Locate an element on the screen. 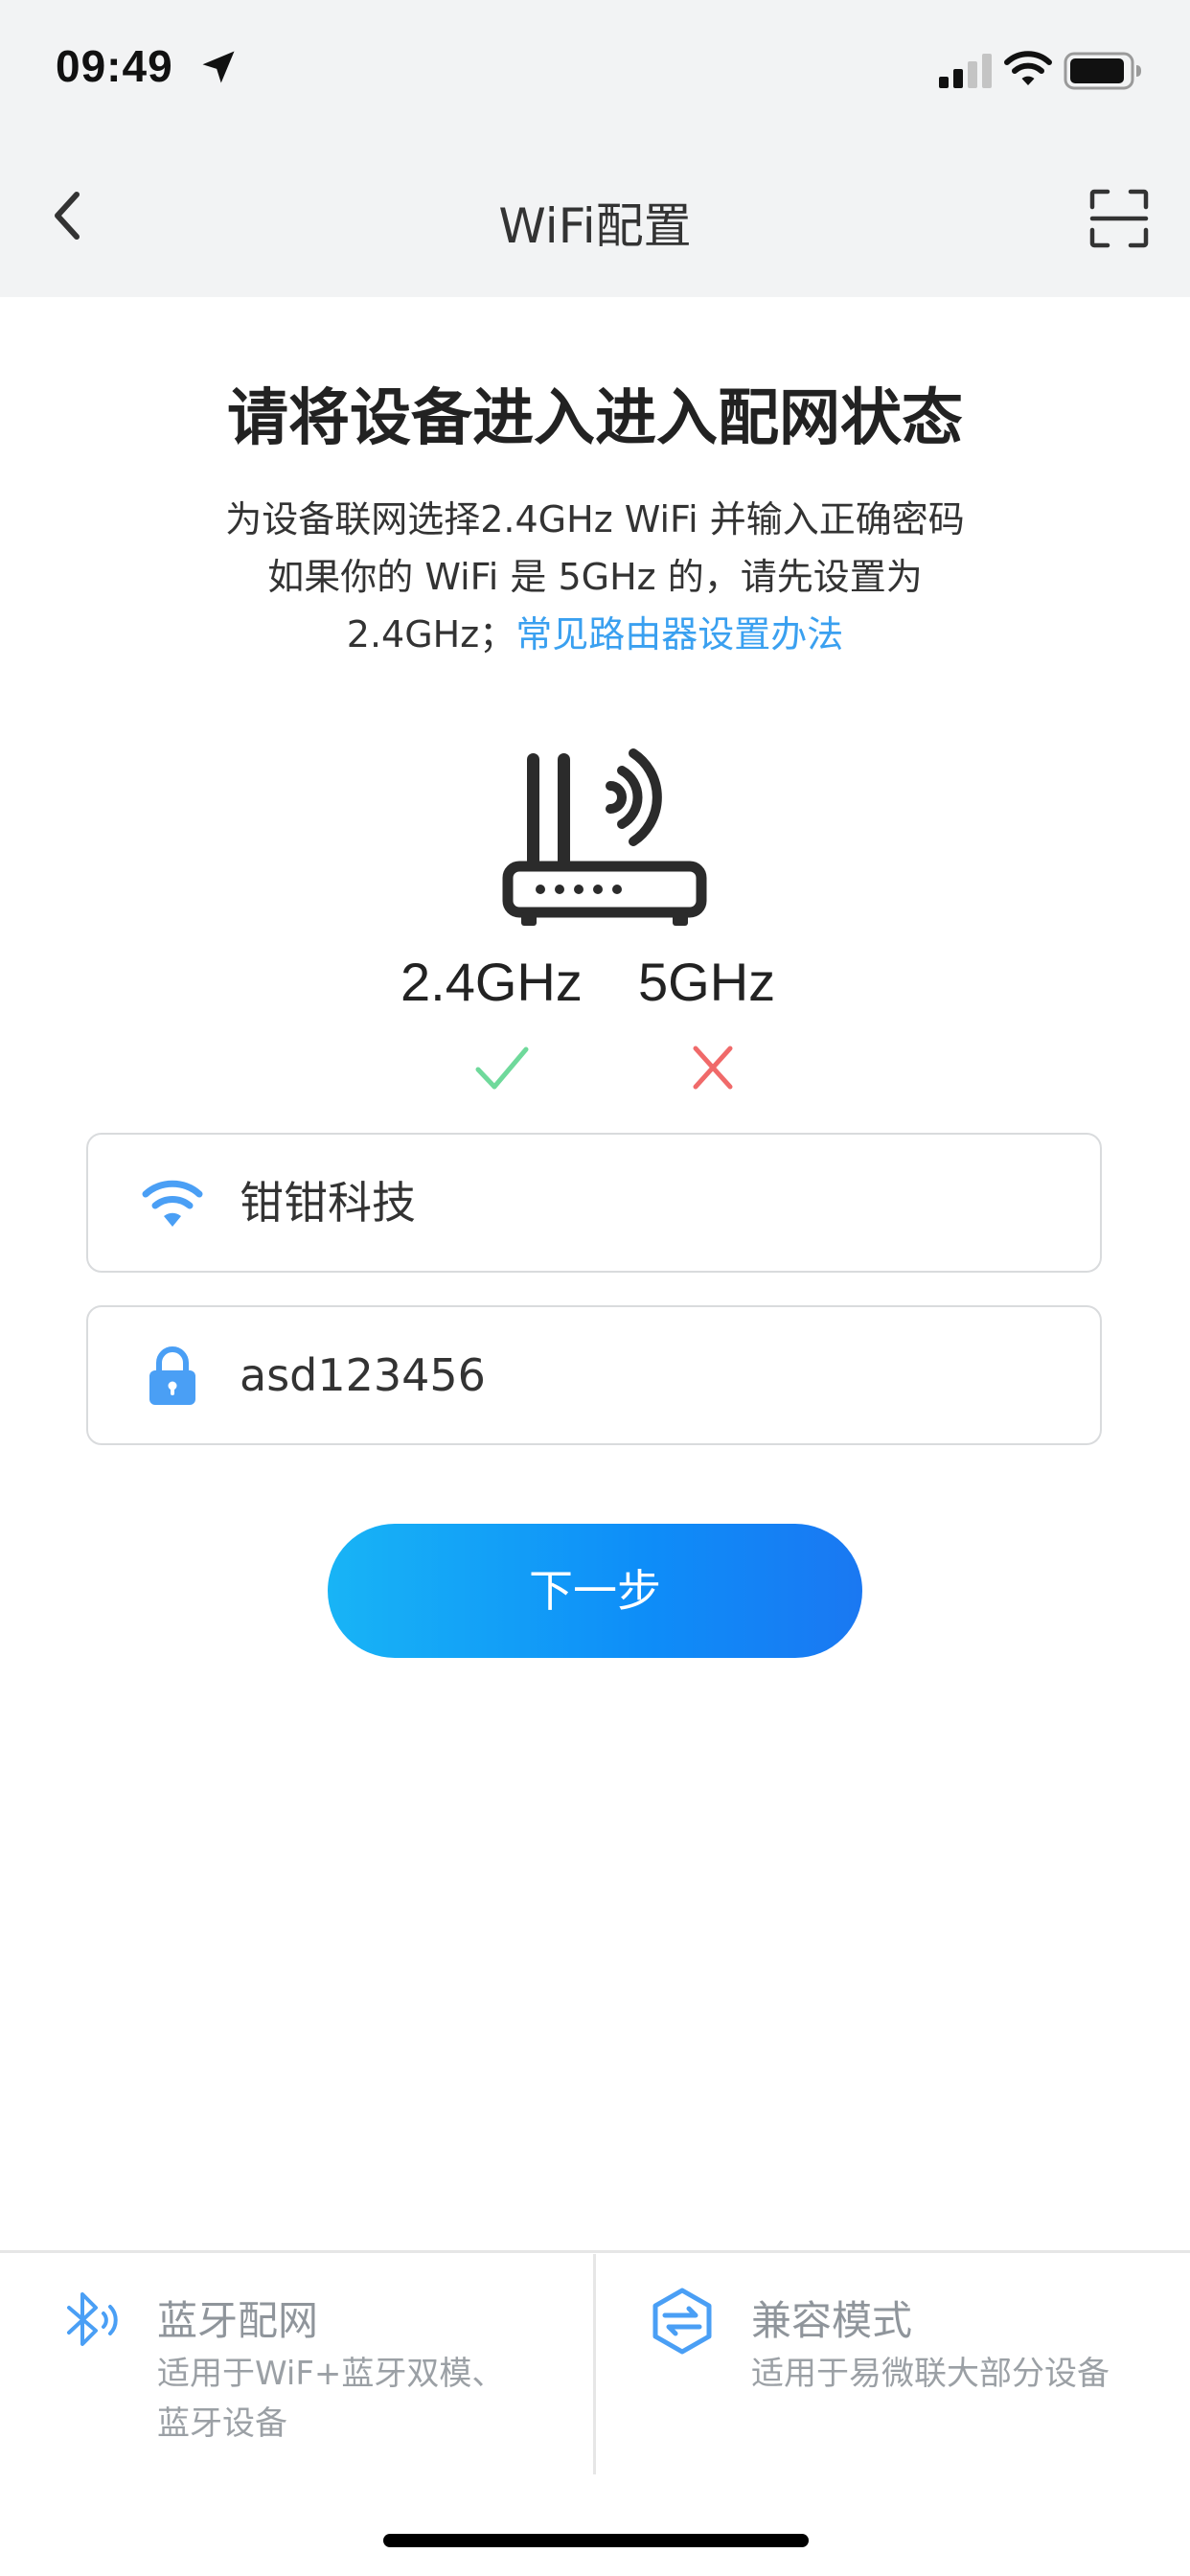 This screenshot has width=1190, height=2576. description-line-2: 如果你的 WiFi 是 5GHz 的，请先设置为 is located at coordinates (595, 577).